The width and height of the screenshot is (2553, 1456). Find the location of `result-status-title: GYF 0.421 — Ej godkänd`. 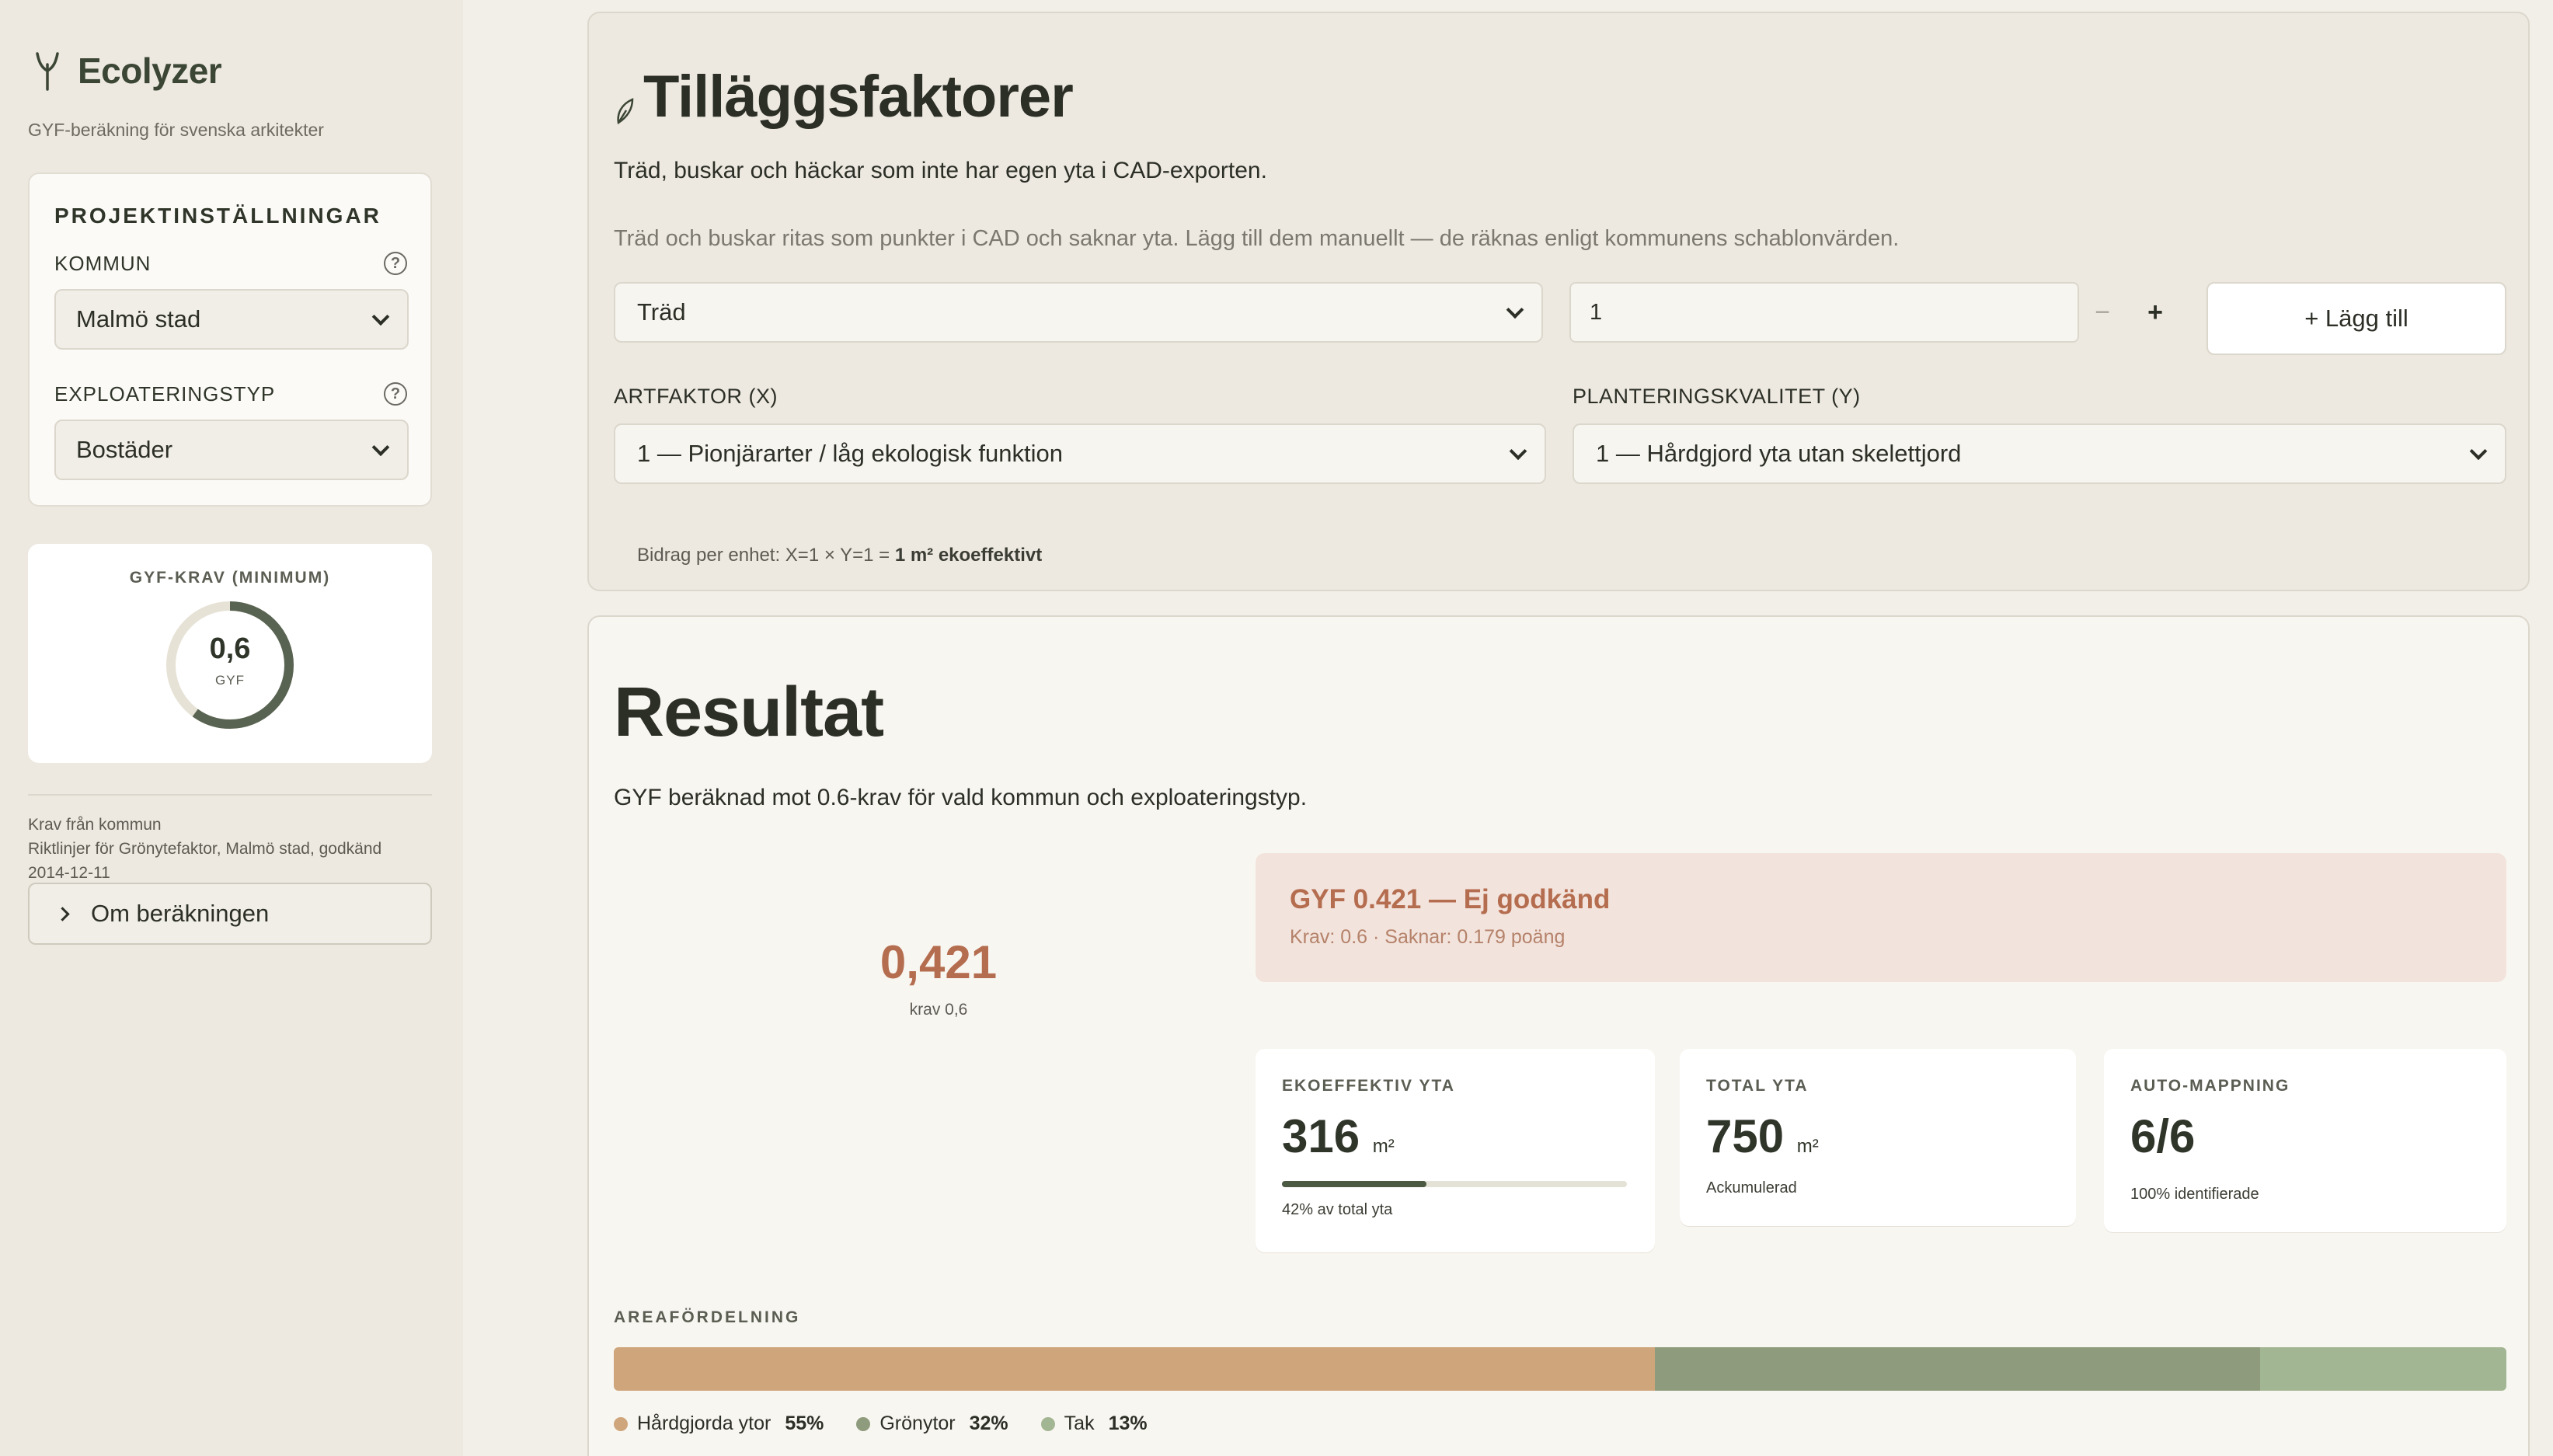

result-status-title: GYF 0.421 — Ej godkänd is located at coordinates (1451, 899).